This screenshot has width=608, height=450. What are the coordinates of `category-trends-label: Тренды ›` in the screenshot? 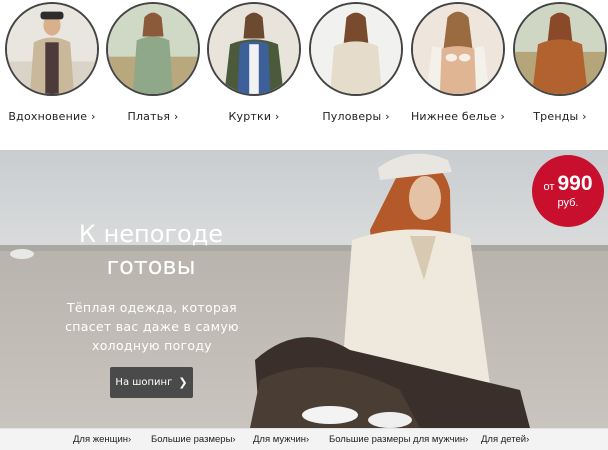 It's located at (560, 116).